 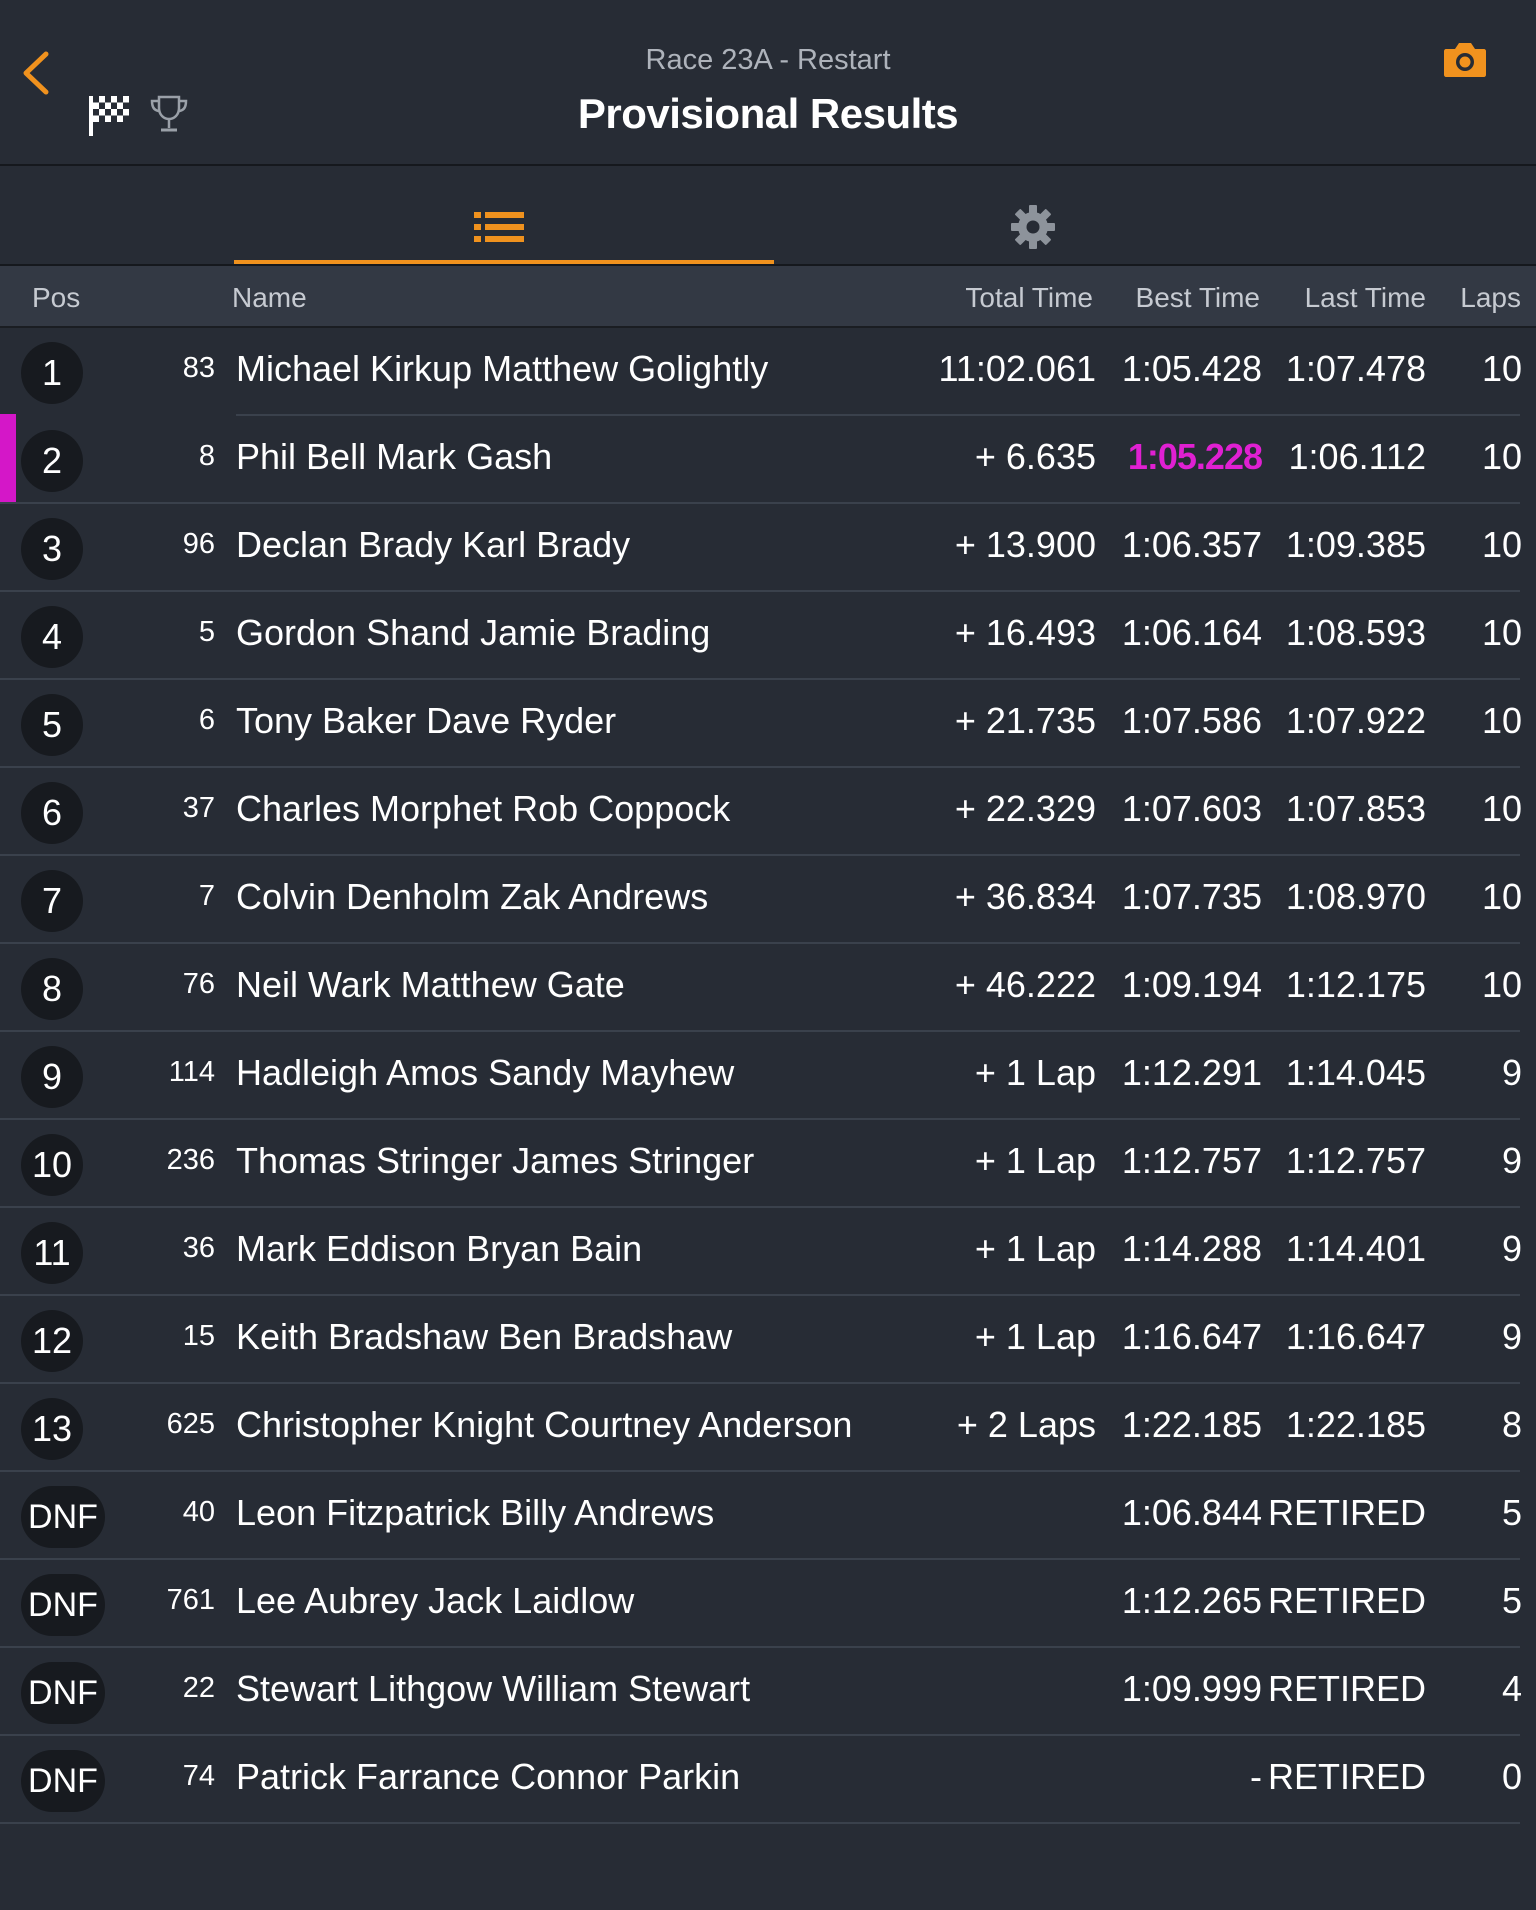 I want to click on last-time: 1:07.853, so click(x=1355, y=808).